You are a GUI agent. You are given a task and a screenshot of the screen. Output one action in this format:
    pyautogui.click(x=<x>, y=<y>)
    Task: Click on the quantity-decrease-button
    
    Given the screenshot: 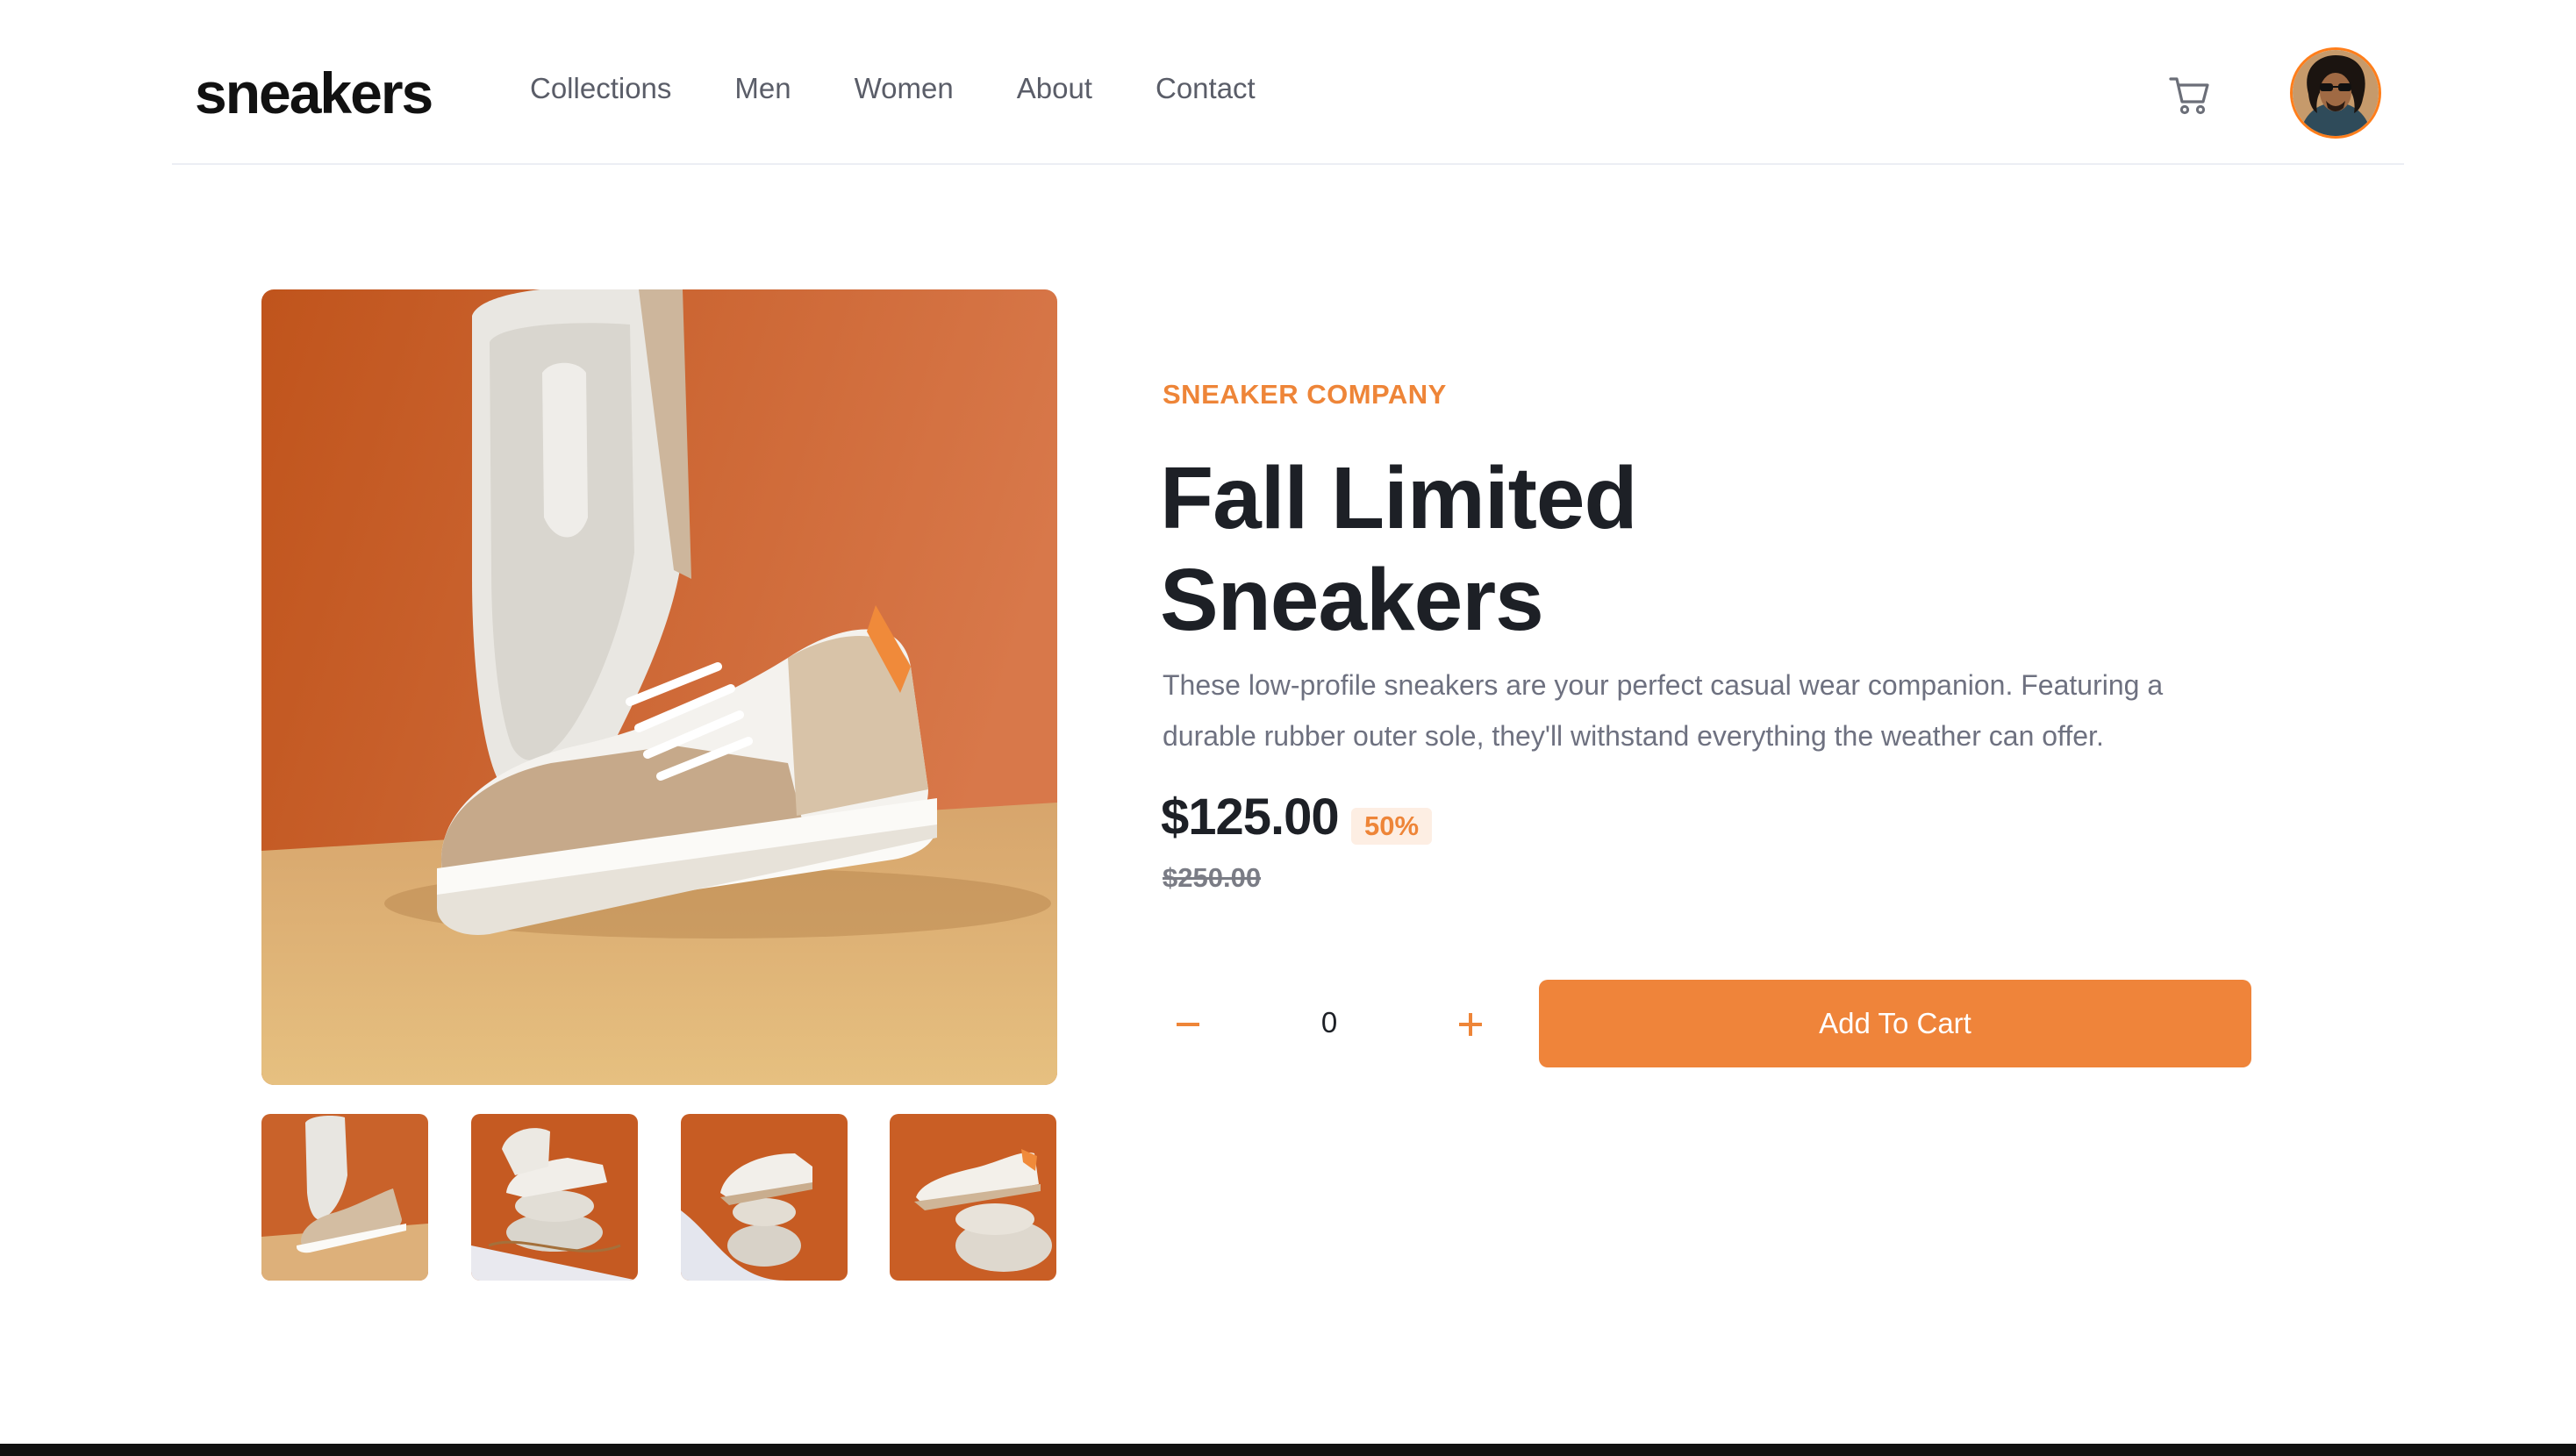 What is the action you would take?
    pyautogui.click(x=1188, y=1024)
    